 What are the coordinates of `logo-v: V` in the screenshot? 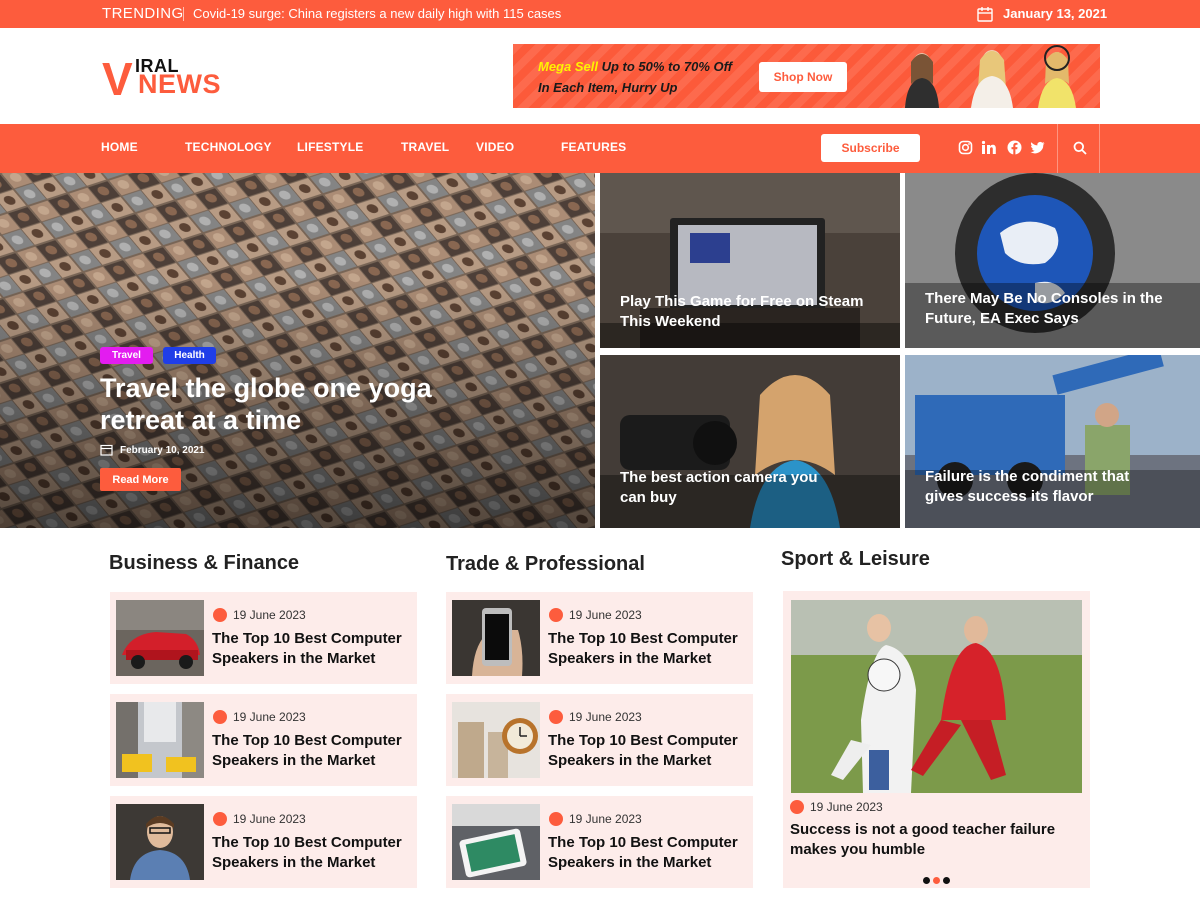 It's located at (117, 79).